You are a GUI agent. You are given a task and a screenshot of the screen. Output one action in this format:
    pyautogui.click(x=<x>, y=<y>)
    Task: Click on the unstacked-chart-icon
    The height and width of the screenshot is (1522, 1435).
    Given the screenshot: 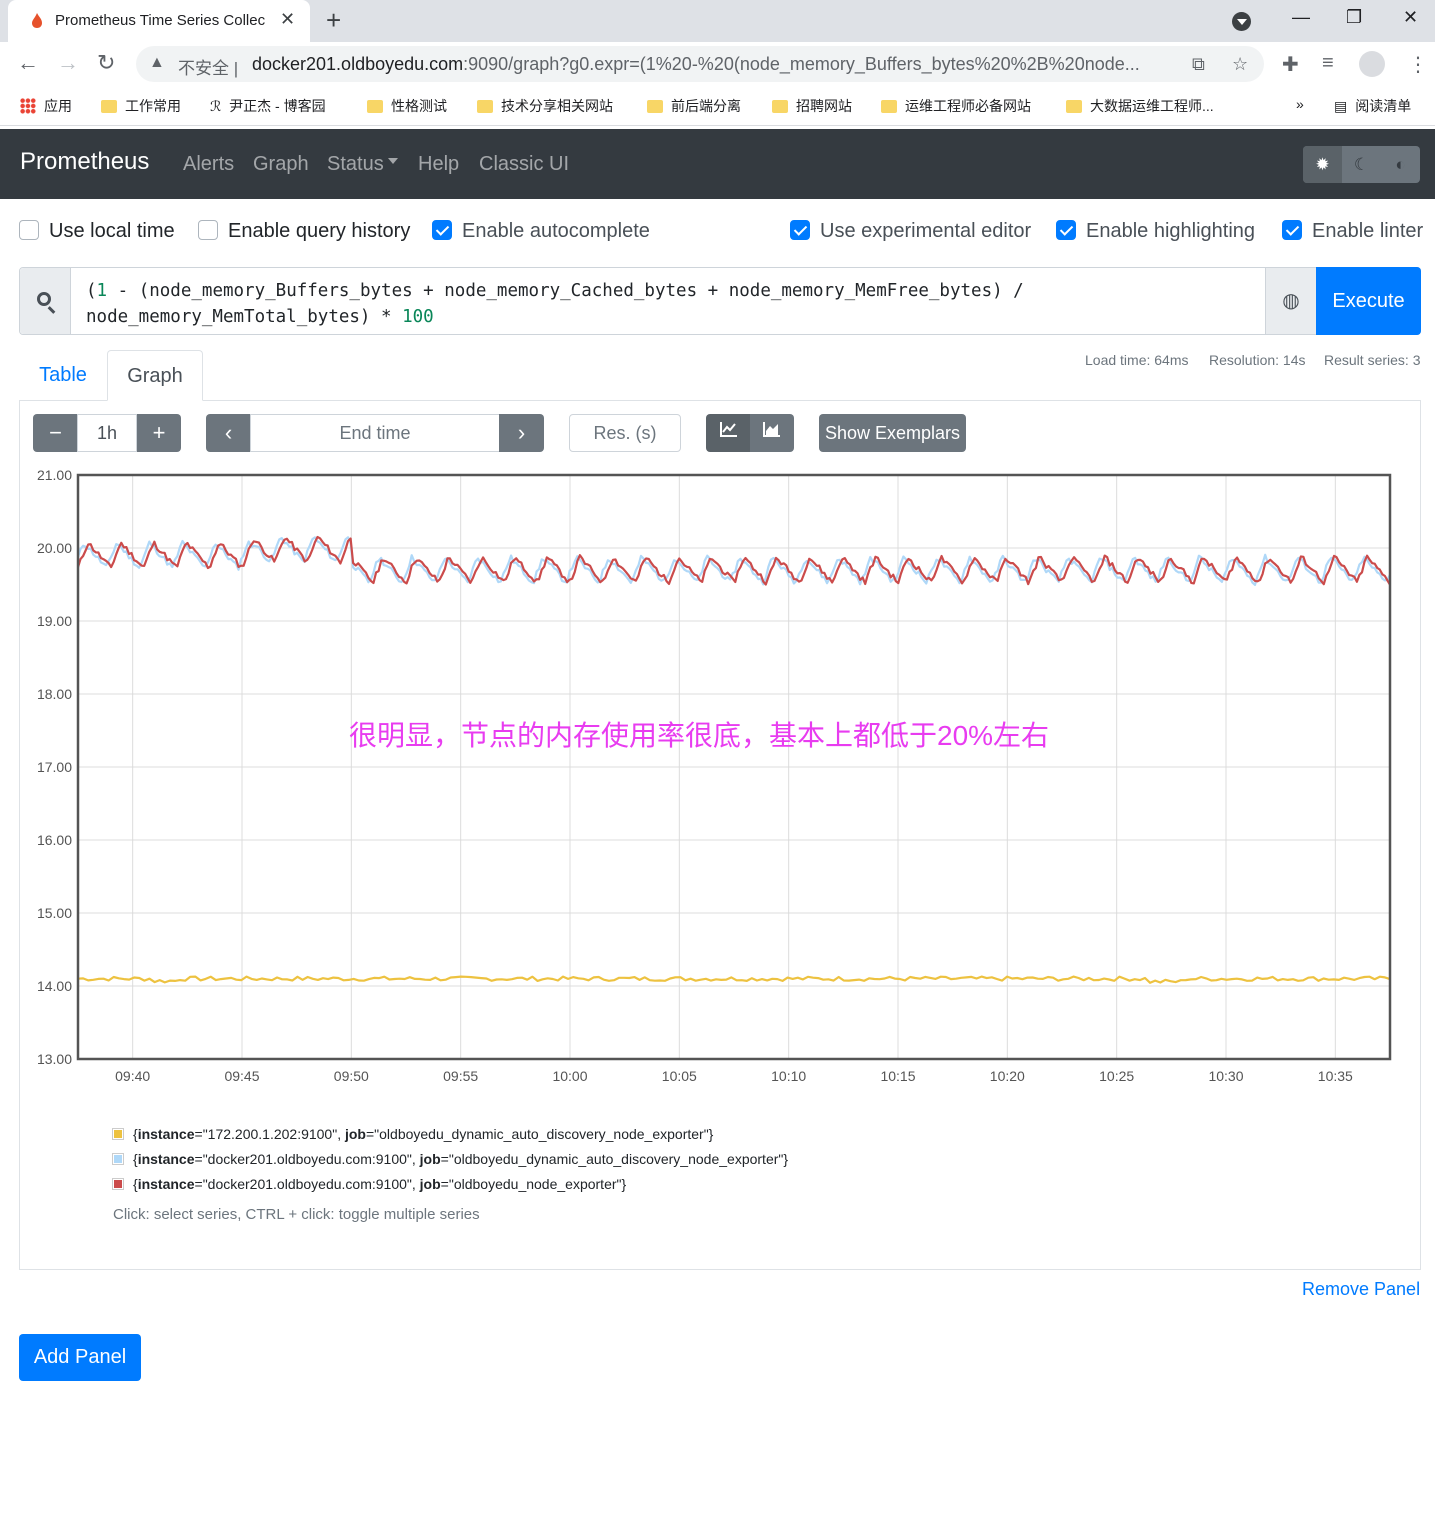 What is the action you would take?
    pyautogui.click(x=728, y=433)
    